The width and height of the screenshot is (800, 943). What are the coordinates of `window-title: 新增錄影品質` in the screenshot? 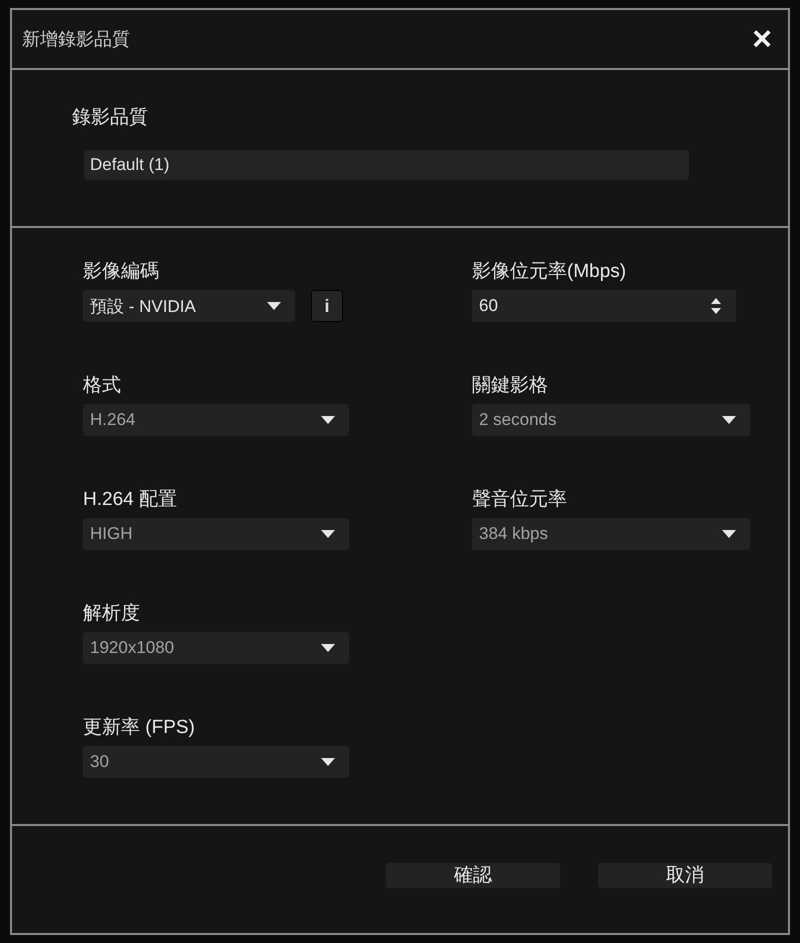 It's located at (76, 39).